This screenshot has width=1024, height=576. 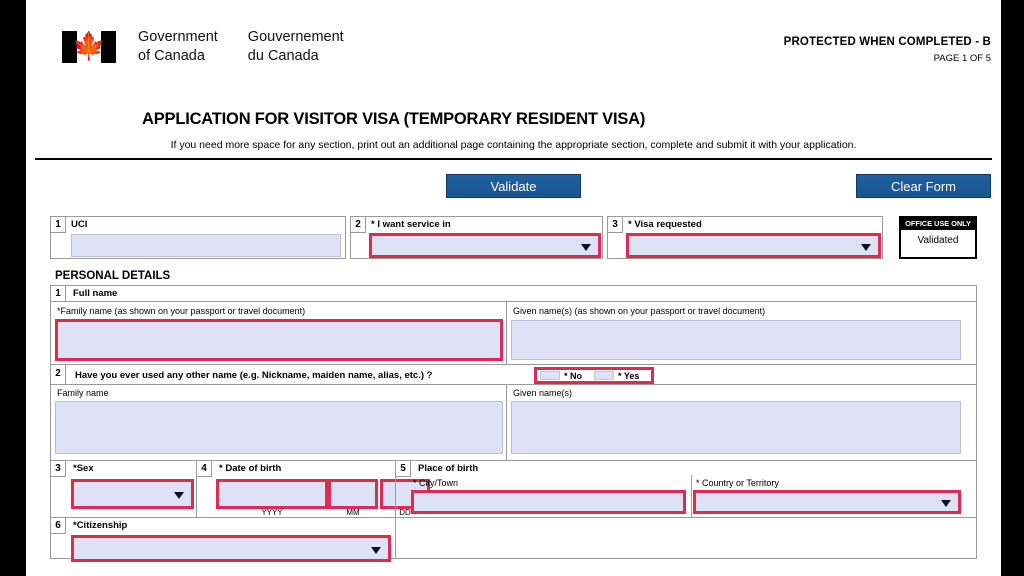 I want to click on uci-input, so click(x=206, y=245).